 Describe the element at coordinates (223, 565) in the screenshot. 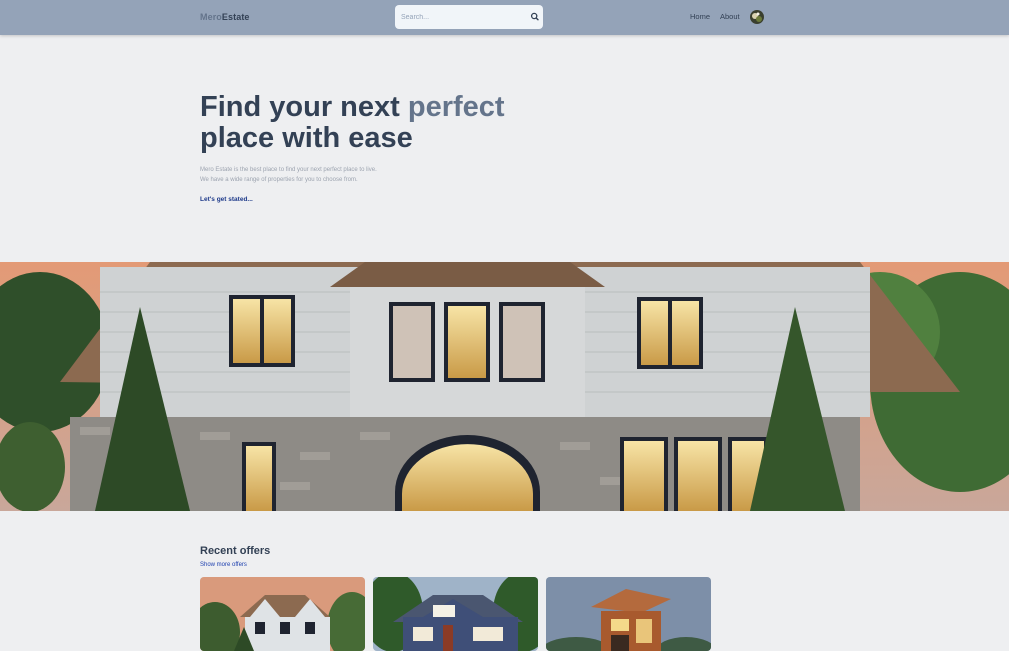

I see `show-more-offers-link: Show more offers` at that location.